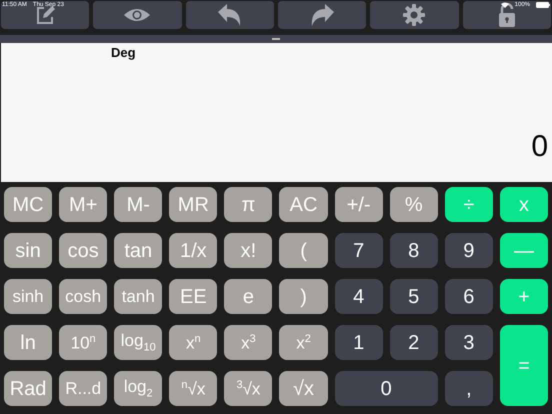 Image resolution: width=552 pixels, height=414 pixels. What do you see at coordinates (504, 5) in the screenshot?
I see `wifi-icon` at bounding box center [504, 5].